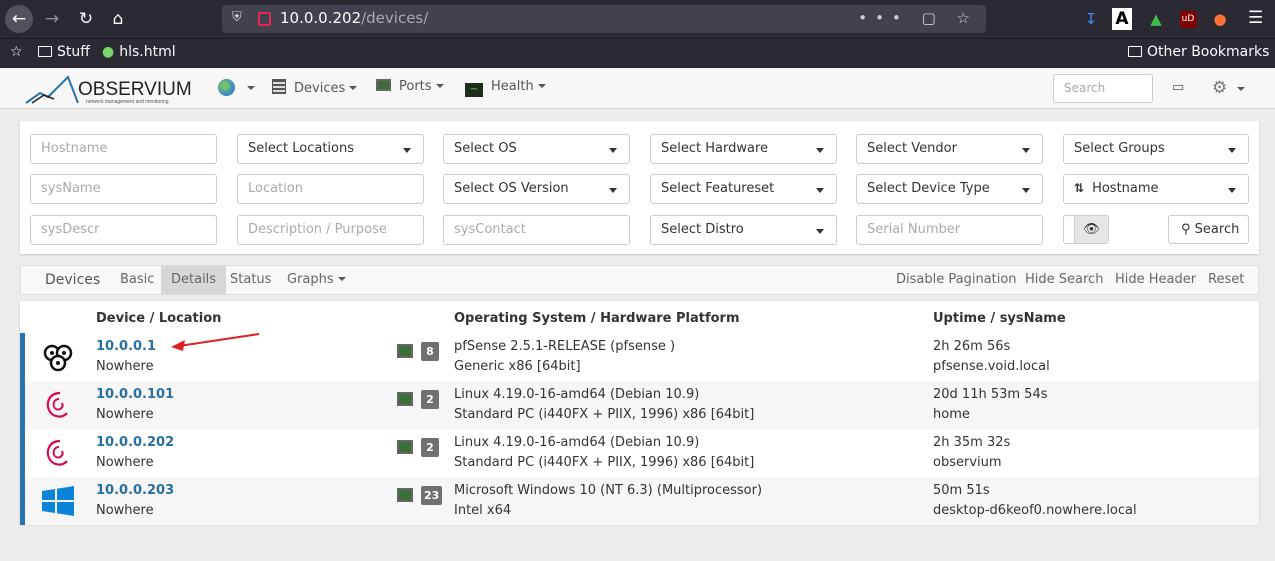 This screenshot has height=561, width=1275. Describe the element at coordinates (264, 19) in the screenshot. I see `insecure-lock-icon` at that location.